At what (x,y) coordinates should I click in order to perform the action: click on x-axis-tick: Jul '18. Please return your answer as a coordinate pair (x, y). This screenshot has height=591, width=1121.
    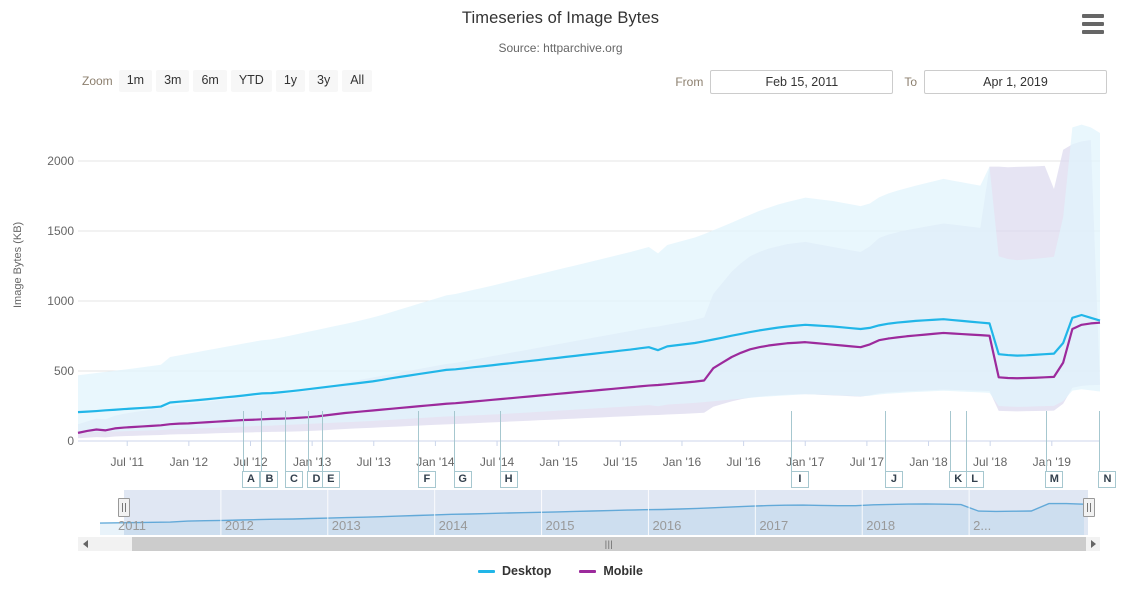
    Looking at the image, I should click on (990, 462).